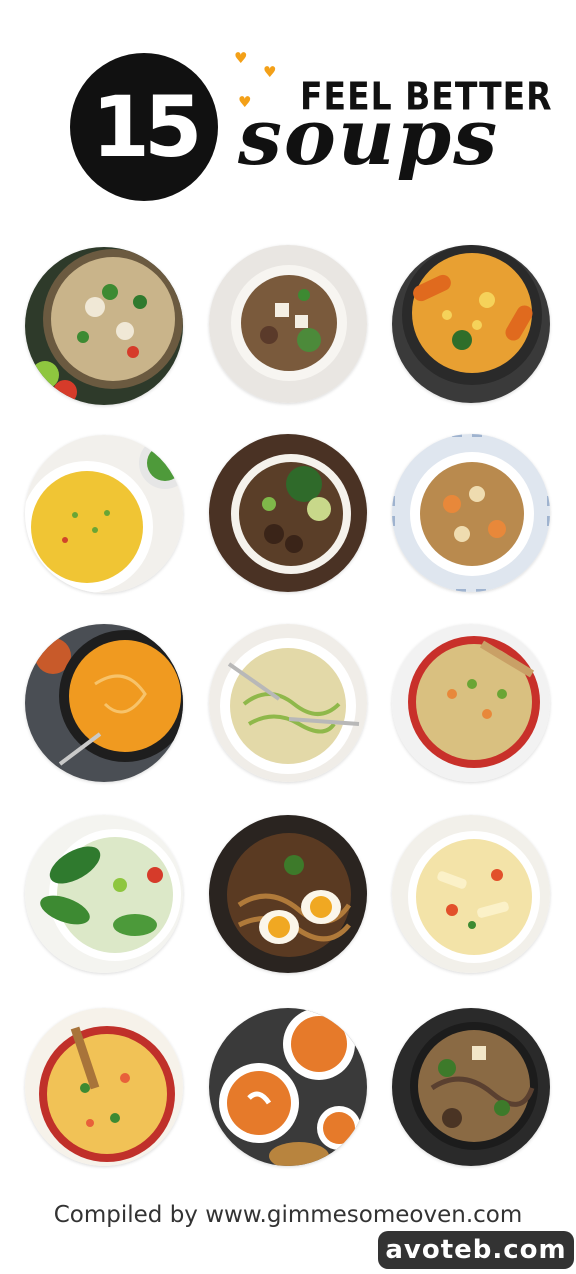 Image resolution: width=576 pixels, height=1274 pixels. What do you see at coordinates (104, 326) in the screenshot?
I see `soup-photo-pho` at bounding box center [104, 326].